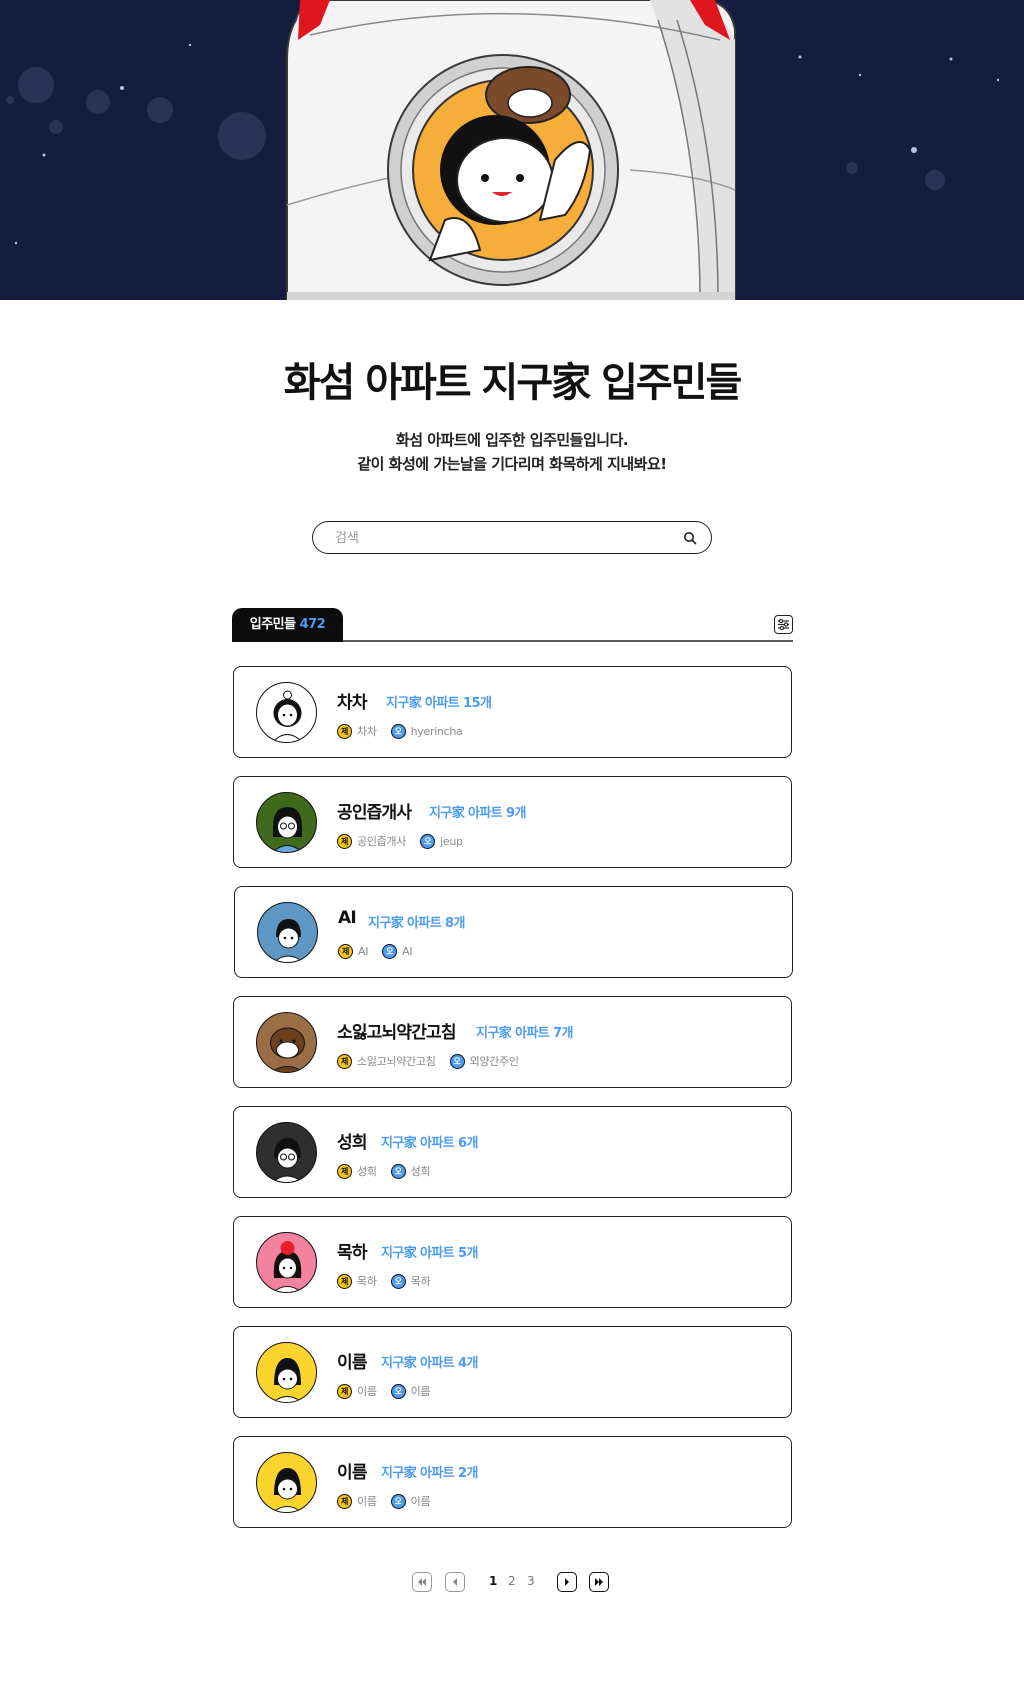  Describe the element at coordinates (531, 1581) in the screenshot. I see `page-number: 3` at that location.